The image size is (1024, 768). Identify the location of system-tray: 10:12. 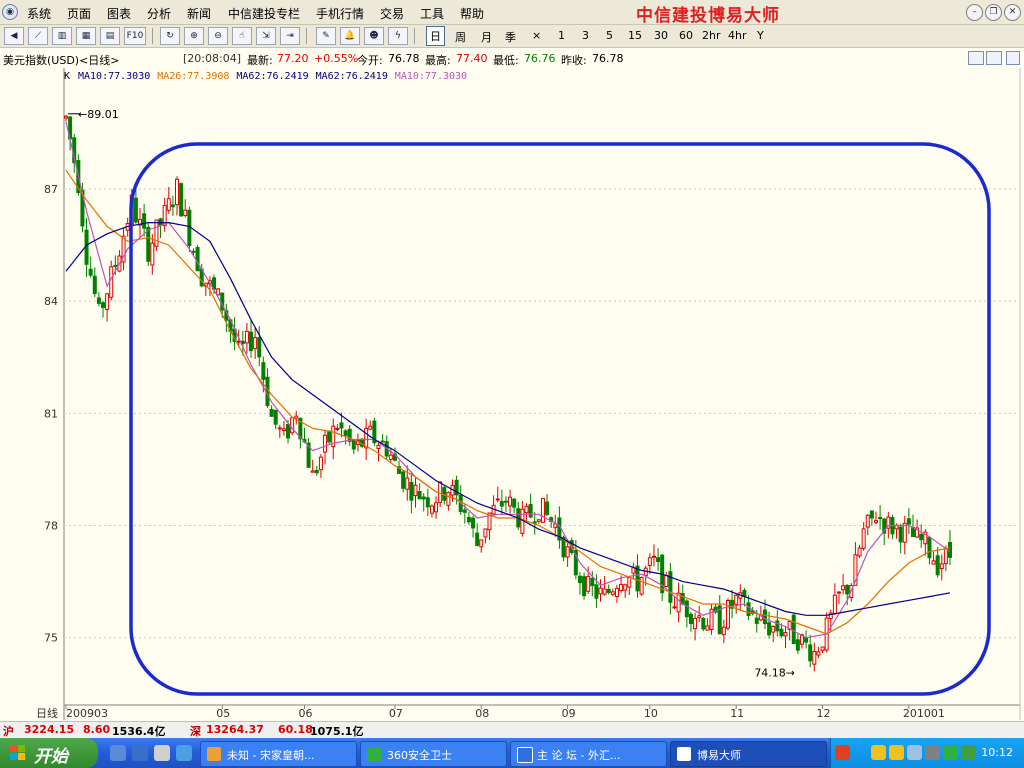
(927, 753).